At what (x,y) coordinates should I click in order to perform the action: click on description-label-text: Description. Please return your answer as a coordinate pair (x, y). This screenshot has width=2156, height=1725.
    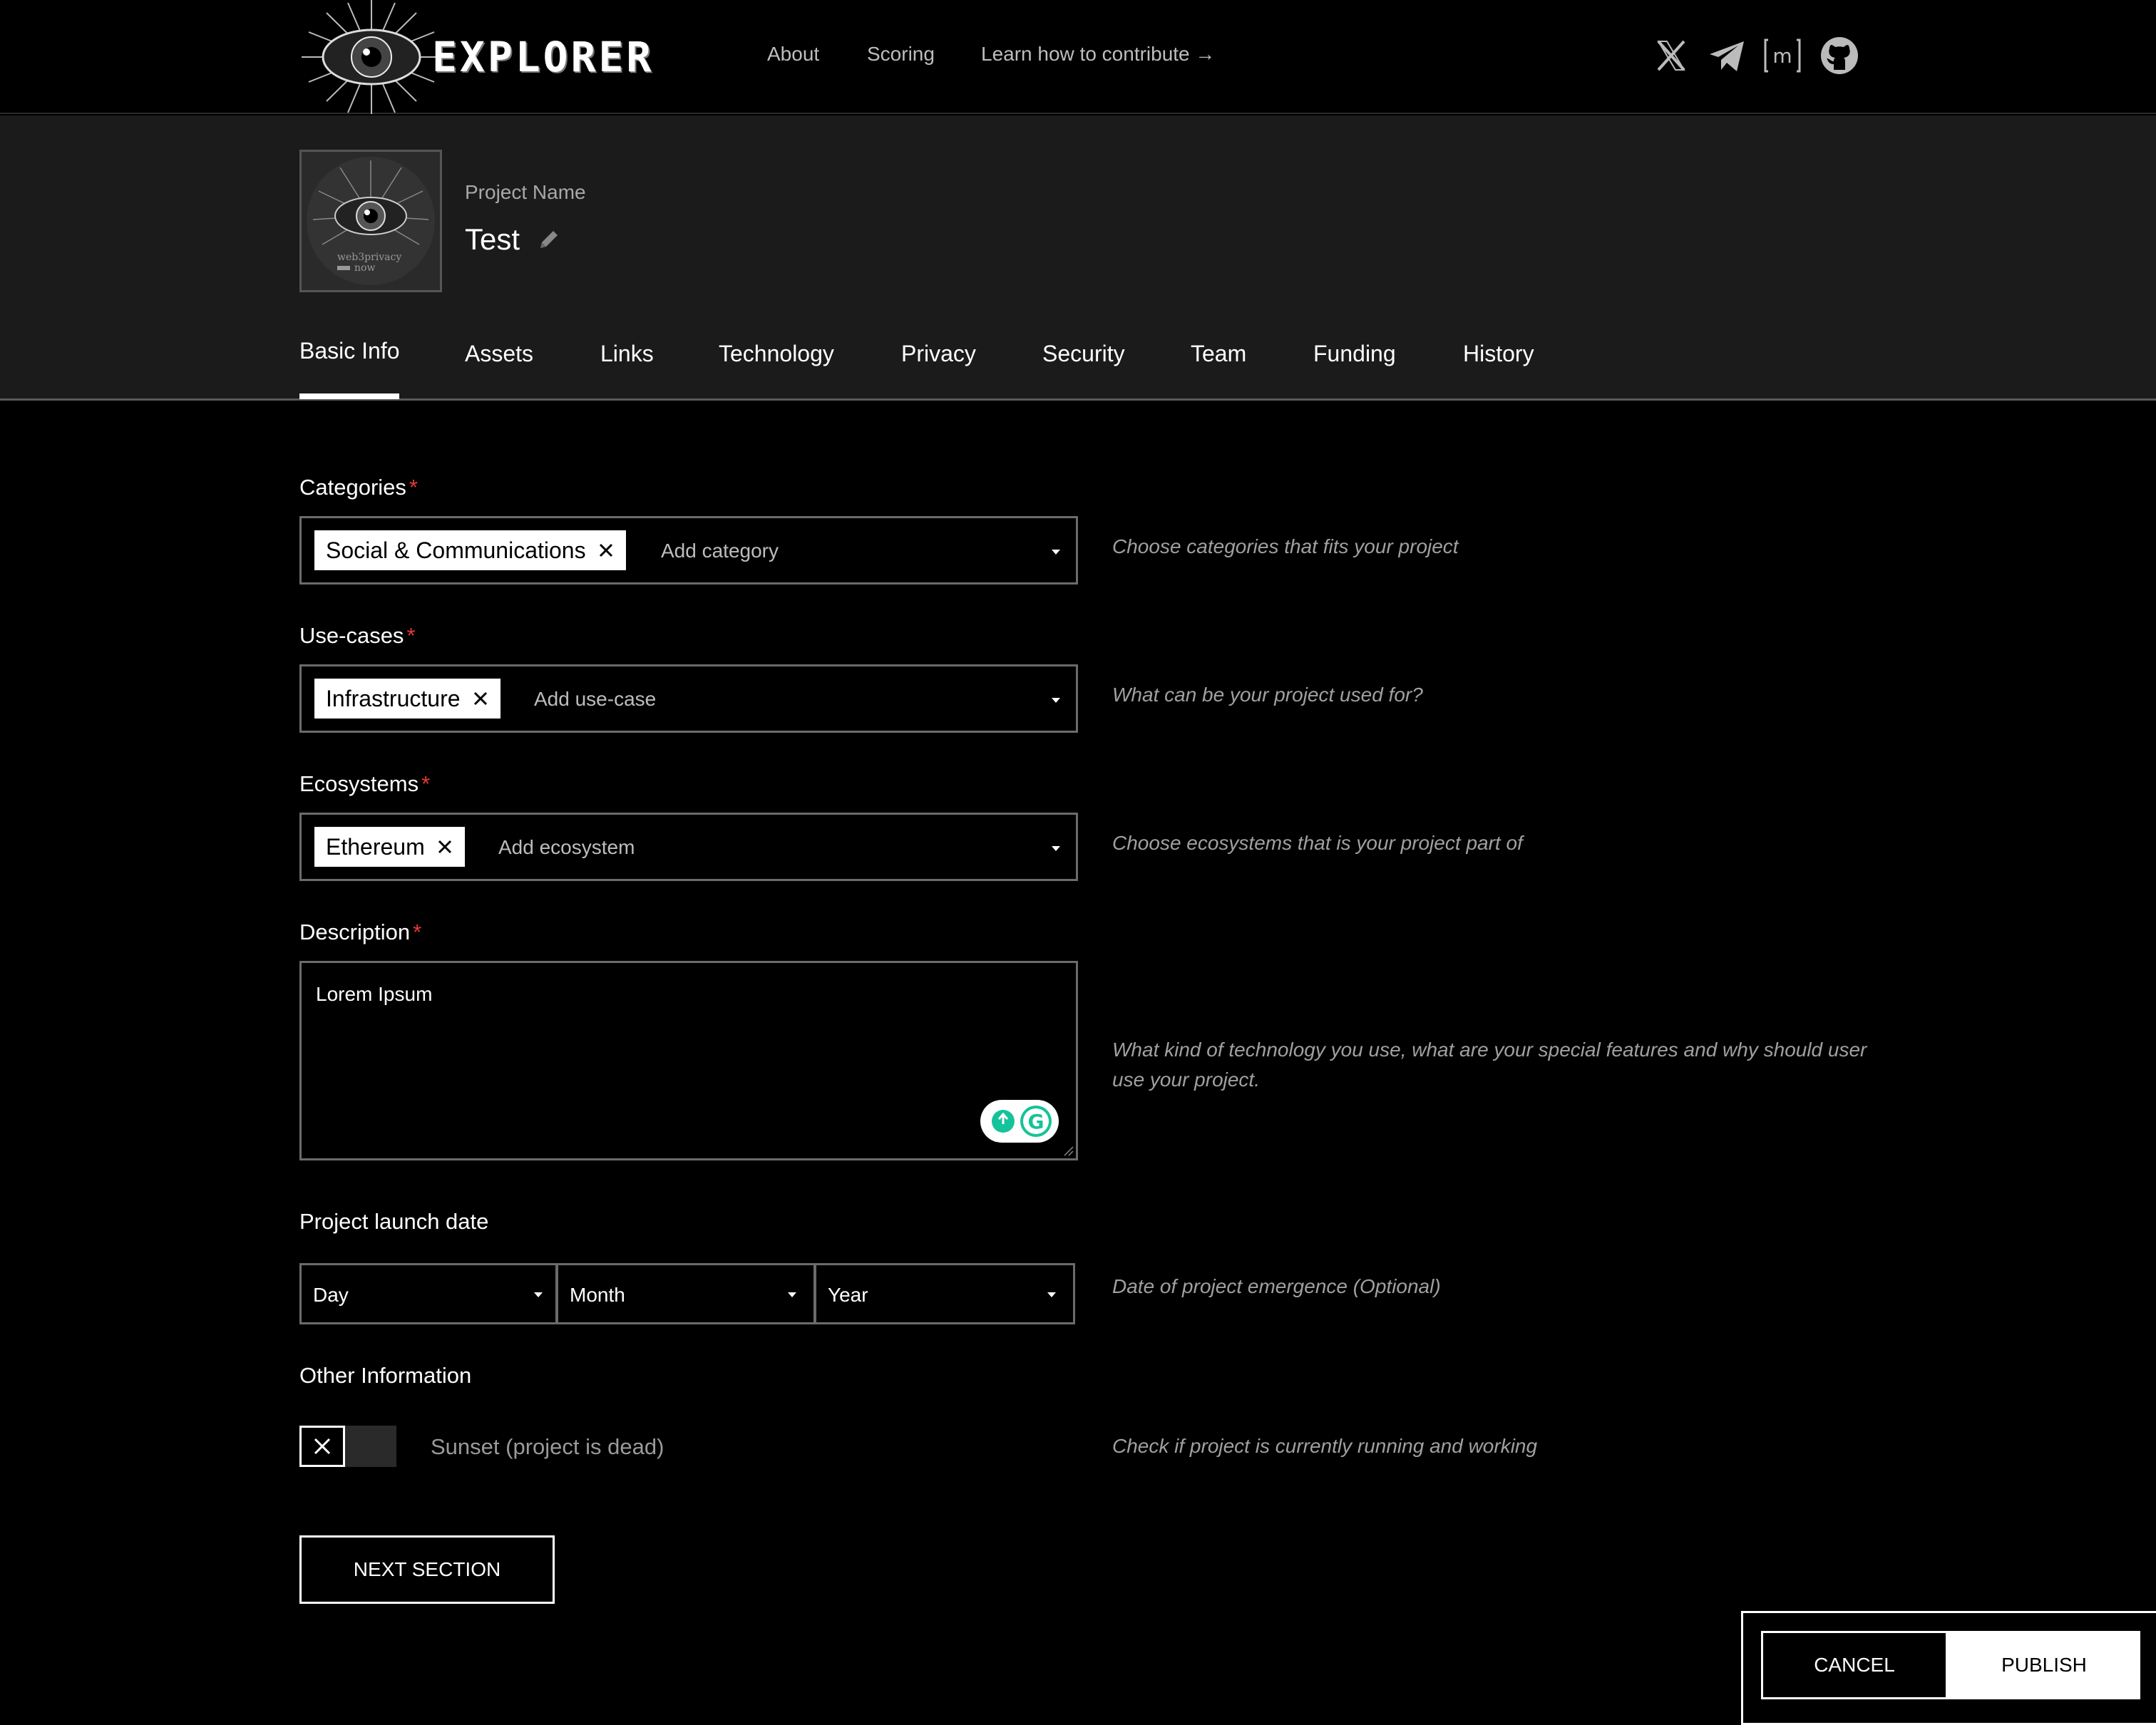
    Looking at the image, I should click on (355, 932).